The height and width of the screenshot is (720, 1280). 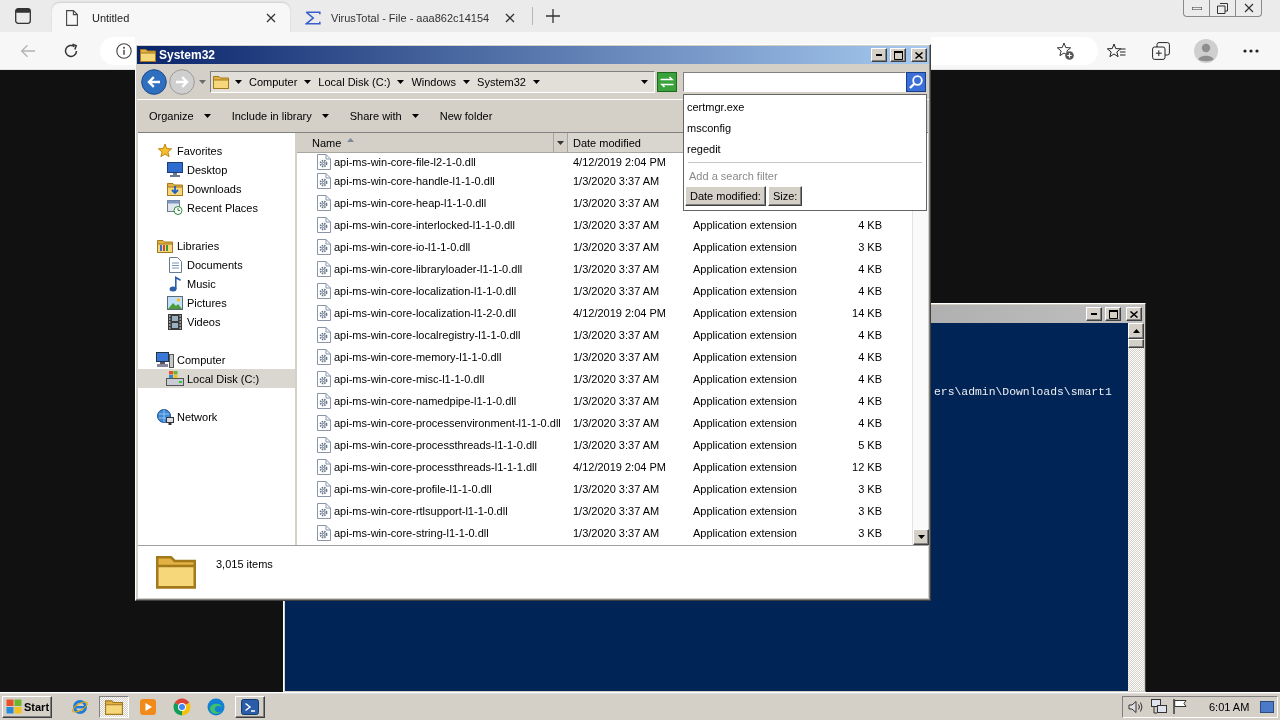 What do you see at coordinates (1180, 706) in the screenshot?
I see `flag-icon` at bounding box center [1180, 706].